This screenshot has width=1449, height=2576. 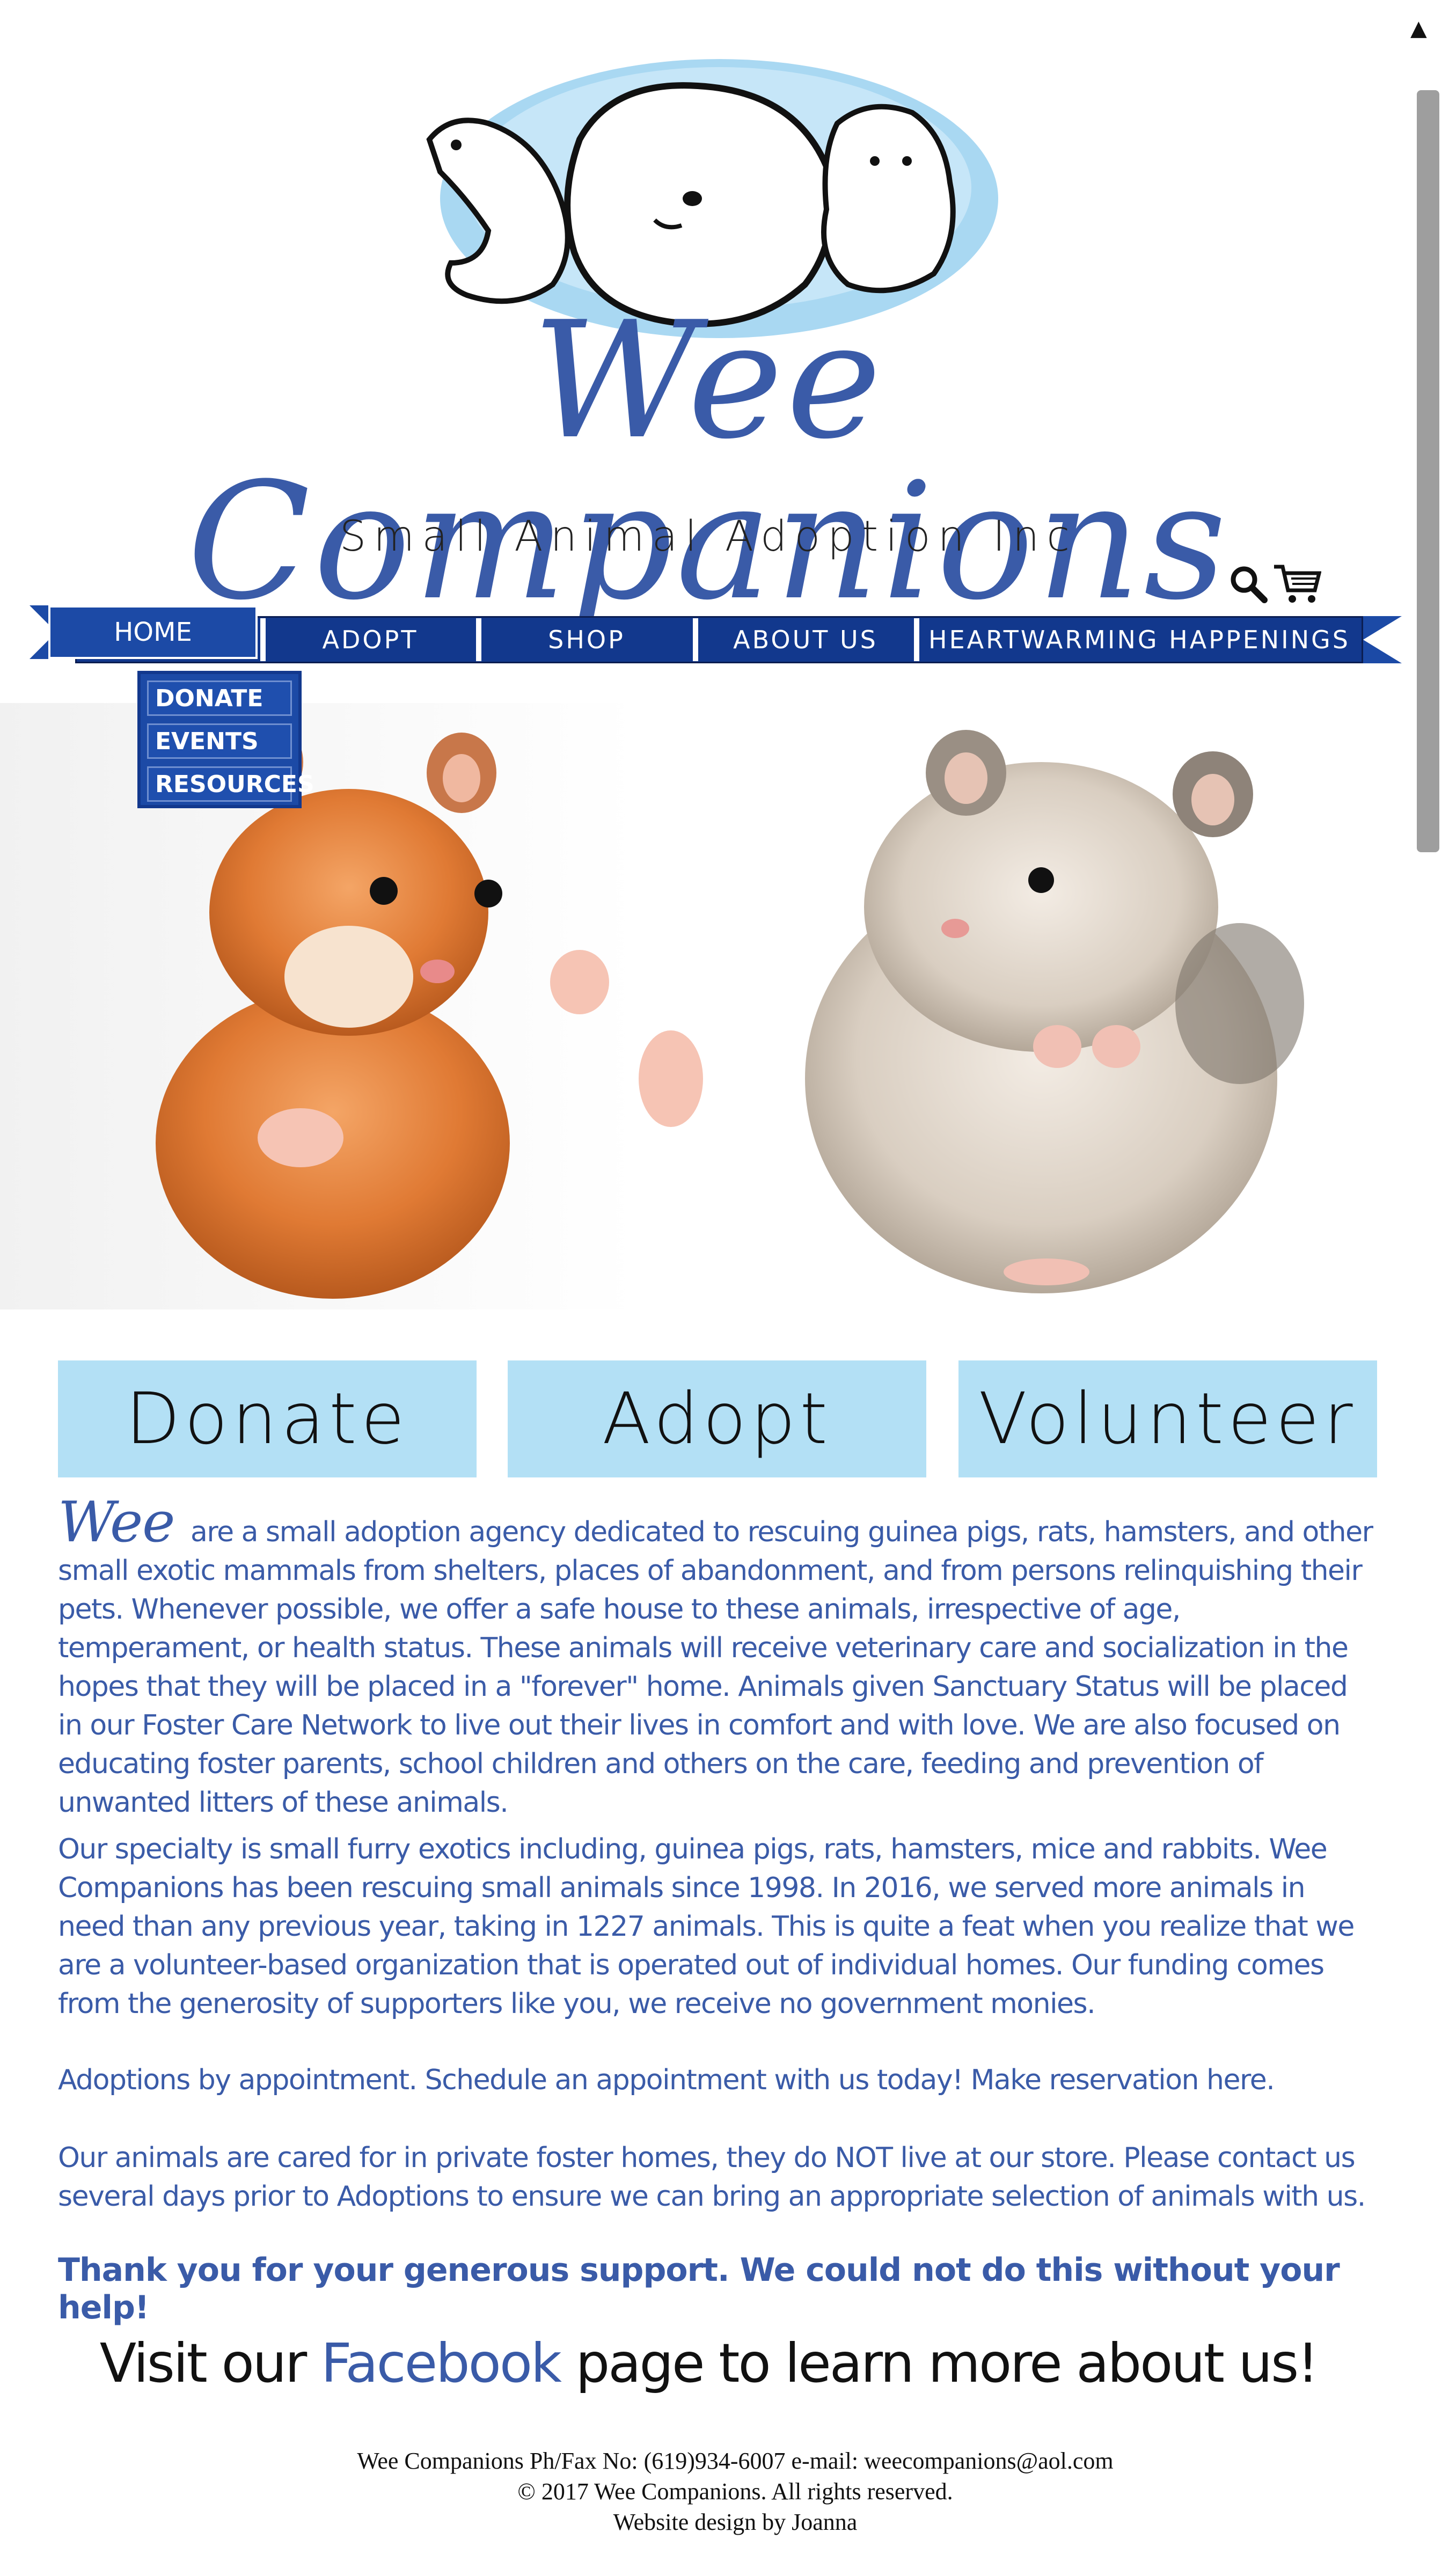 What do you see at coordinates (1248, 584) in the screenshot?
I see `search-icon` at bounding box center [1248, 584].